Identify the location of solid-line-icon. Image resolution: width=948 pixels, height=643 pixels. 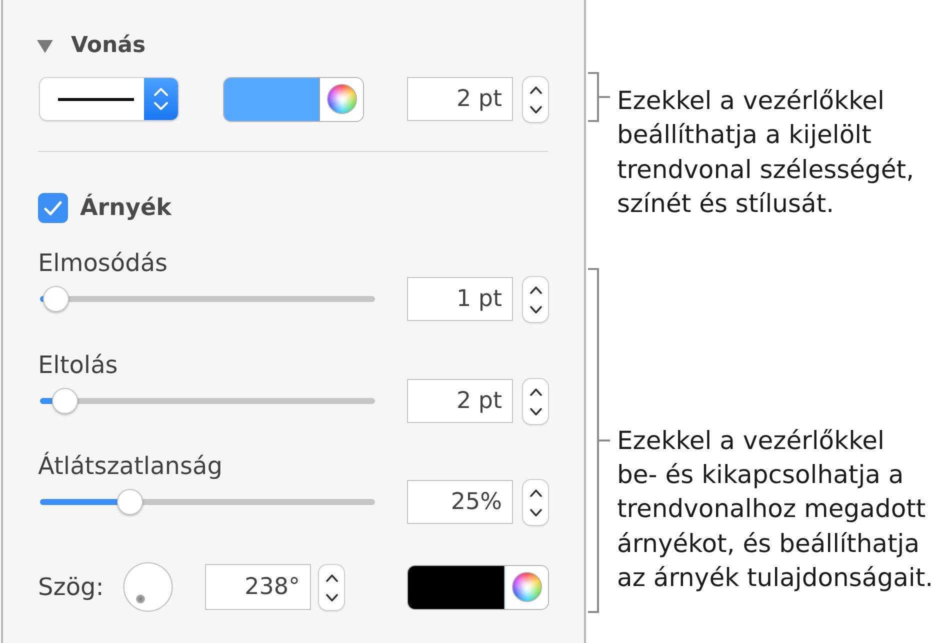
(96, 99).